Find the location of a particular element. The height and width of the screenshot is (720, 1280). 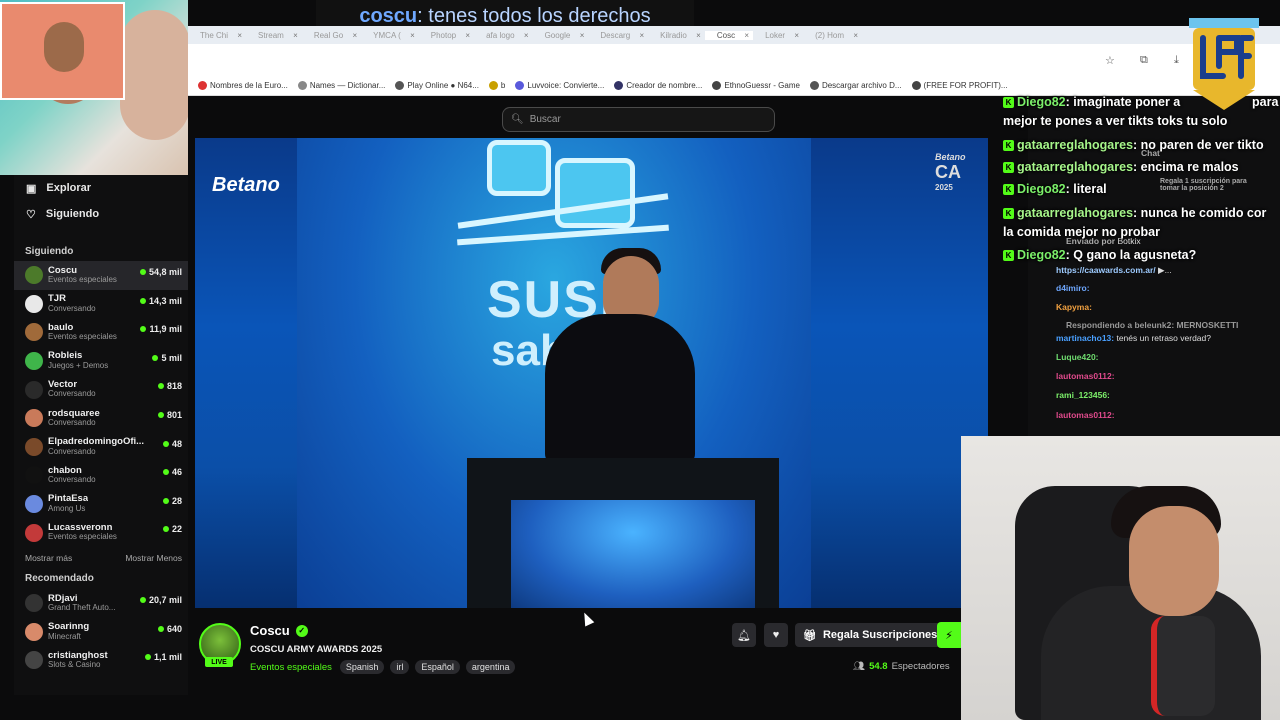

channel-meta: Coscu Eventos especiales is located at coordinates (82, 275).